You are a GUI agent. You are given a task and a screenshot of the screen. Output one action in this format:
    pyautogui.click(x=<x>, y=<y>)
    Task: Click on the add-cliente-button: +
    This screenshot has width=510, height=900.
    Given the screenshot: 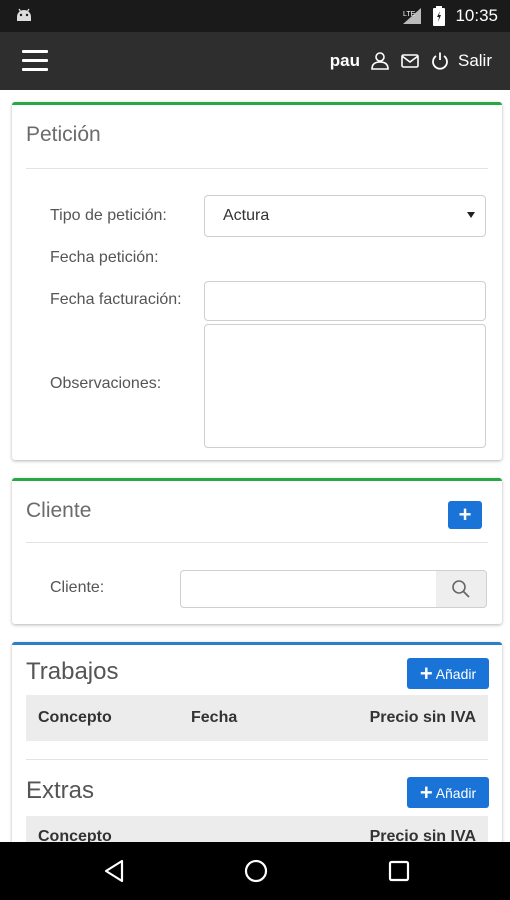 What is the action you would take?
    pyautogui.click(x=465, y=515)
    